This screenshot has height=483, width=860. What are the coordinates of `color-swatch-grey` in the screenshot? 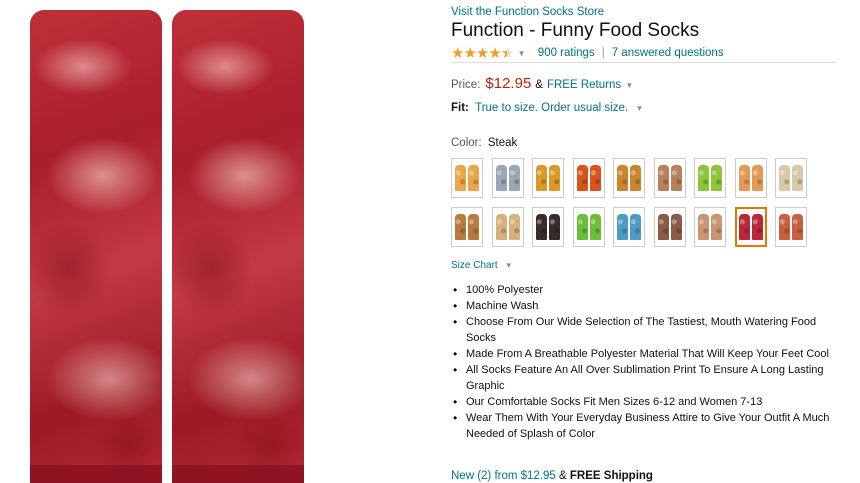 It's located at (507, 178).